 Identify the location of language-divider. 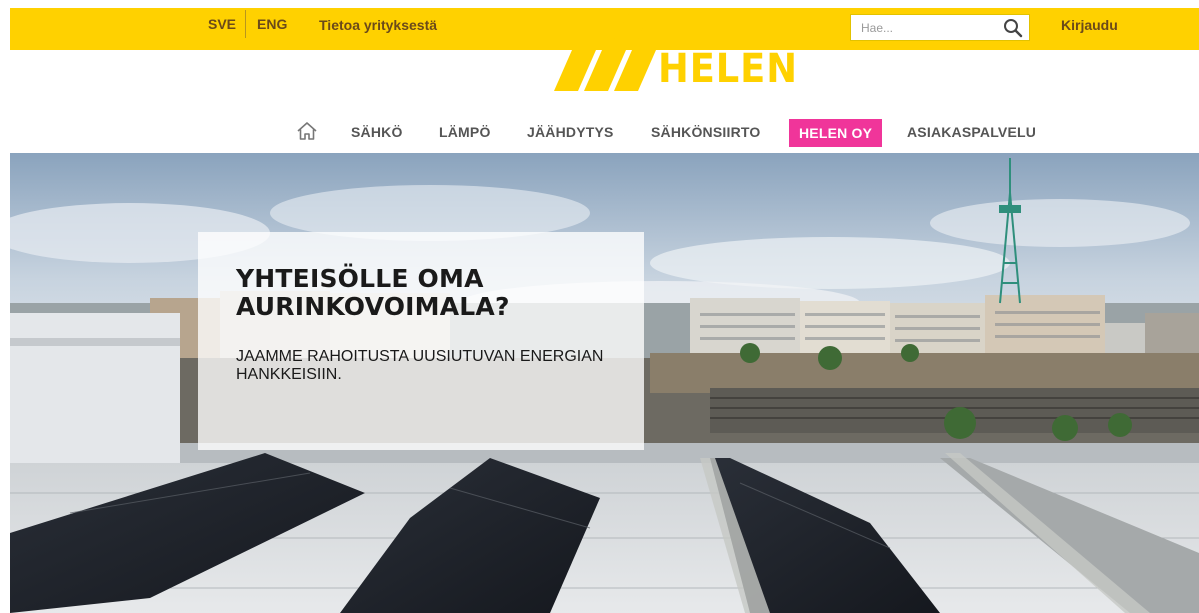
(245, 24).